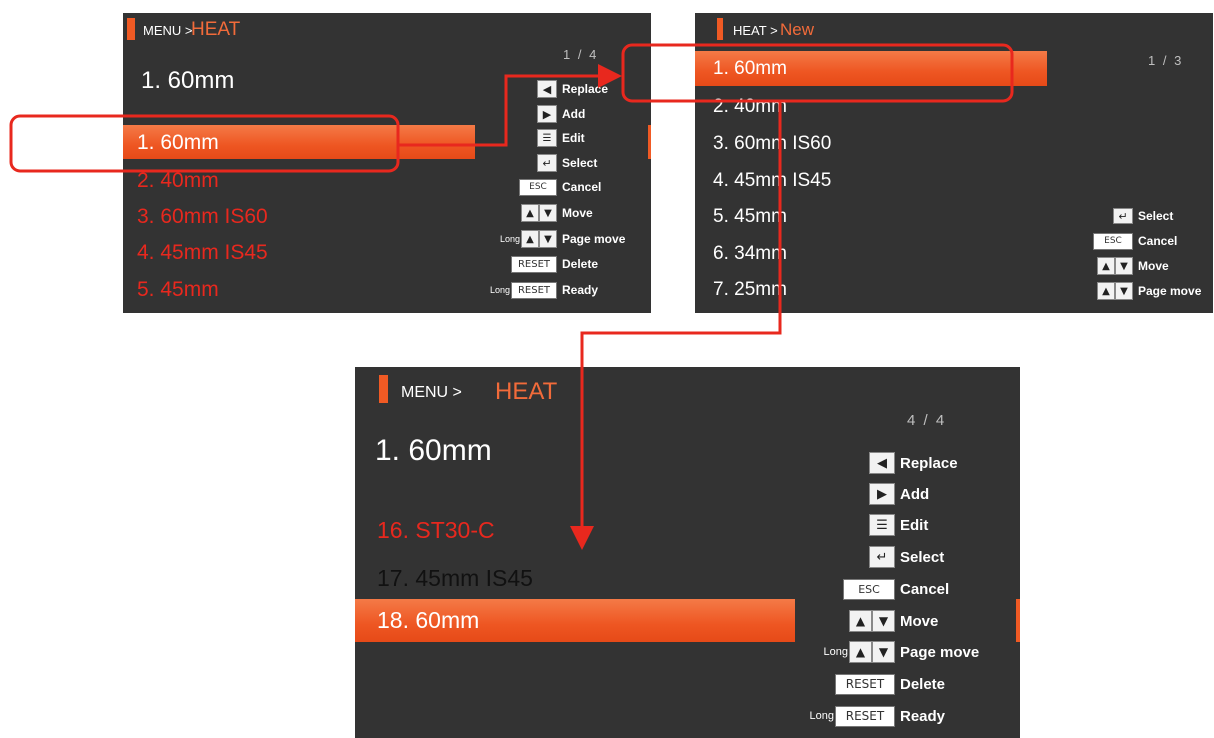 The height and width of the screenshot is (738, 1214). I want to click on list-item: 6. 34mm, so click(750, 254).